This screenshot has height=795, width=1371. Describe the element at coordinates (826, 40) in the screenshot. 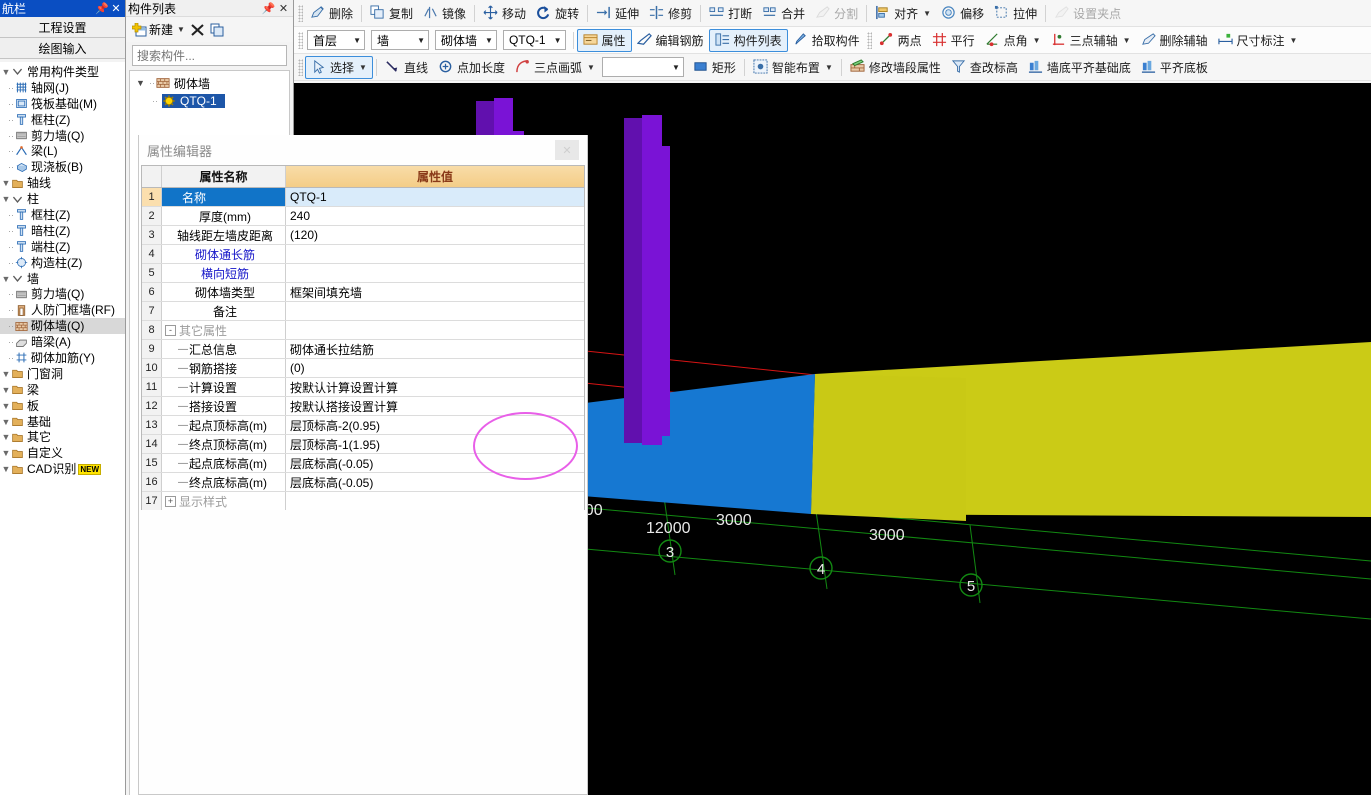

I see `toolbar-button-pick-component: 拾取构件` at that location.